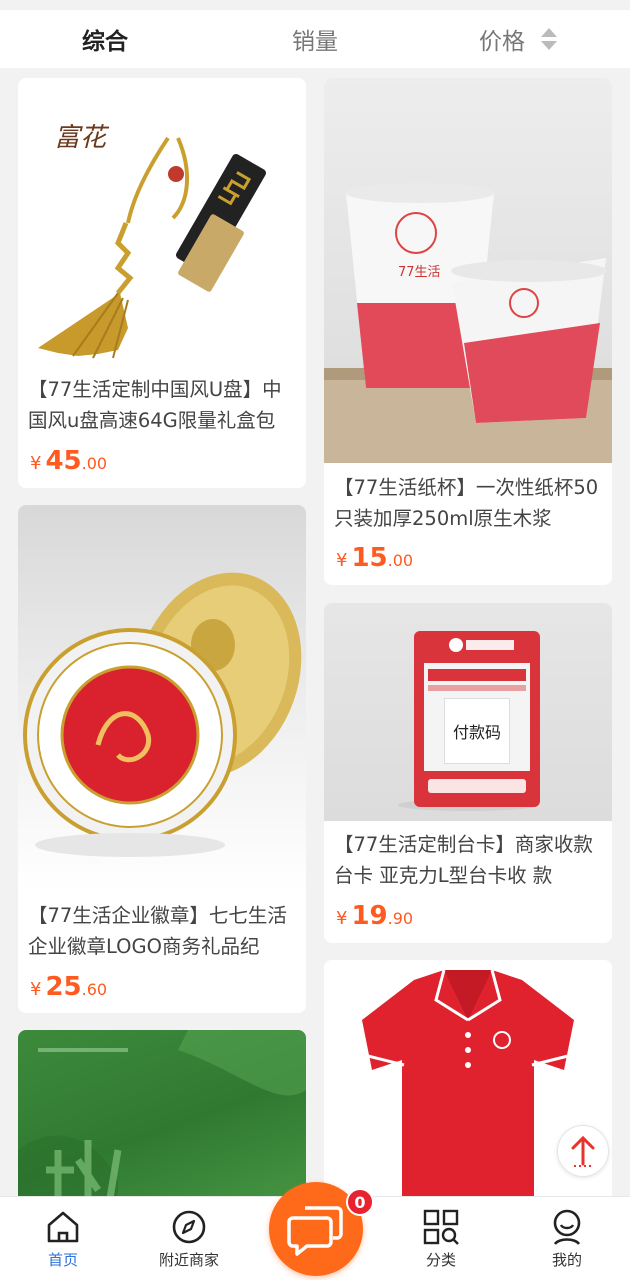  I want to click on nav-label: 我的, so click(566, 1260).